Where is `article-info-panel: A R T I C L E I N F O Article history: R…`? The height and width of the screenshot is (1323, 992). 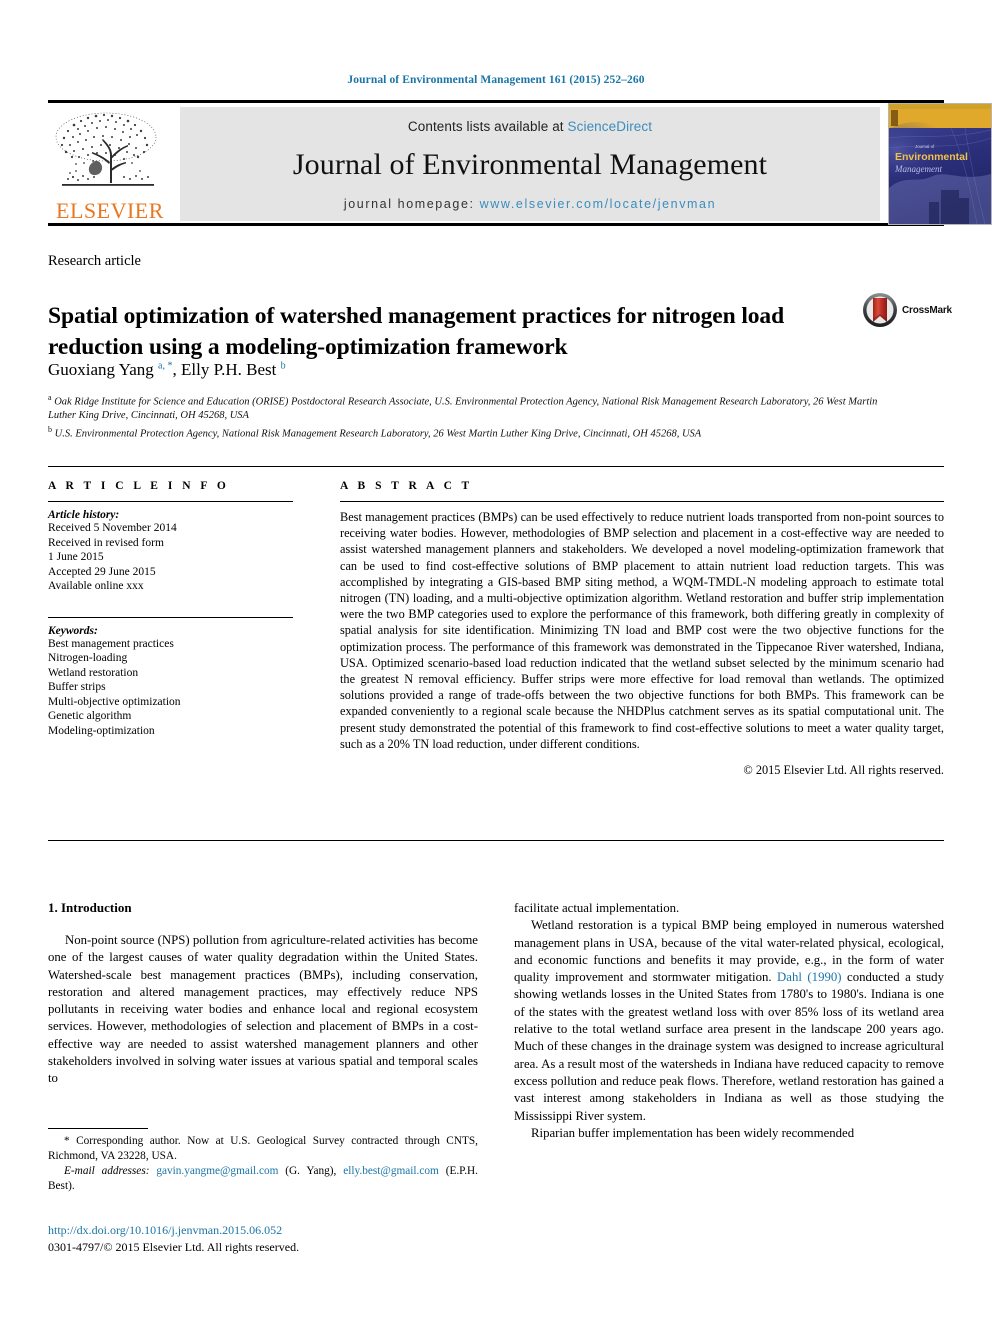
article-info-panel: A R T I C L E I N F O Article history: R… is located at coordinates (170, 609).